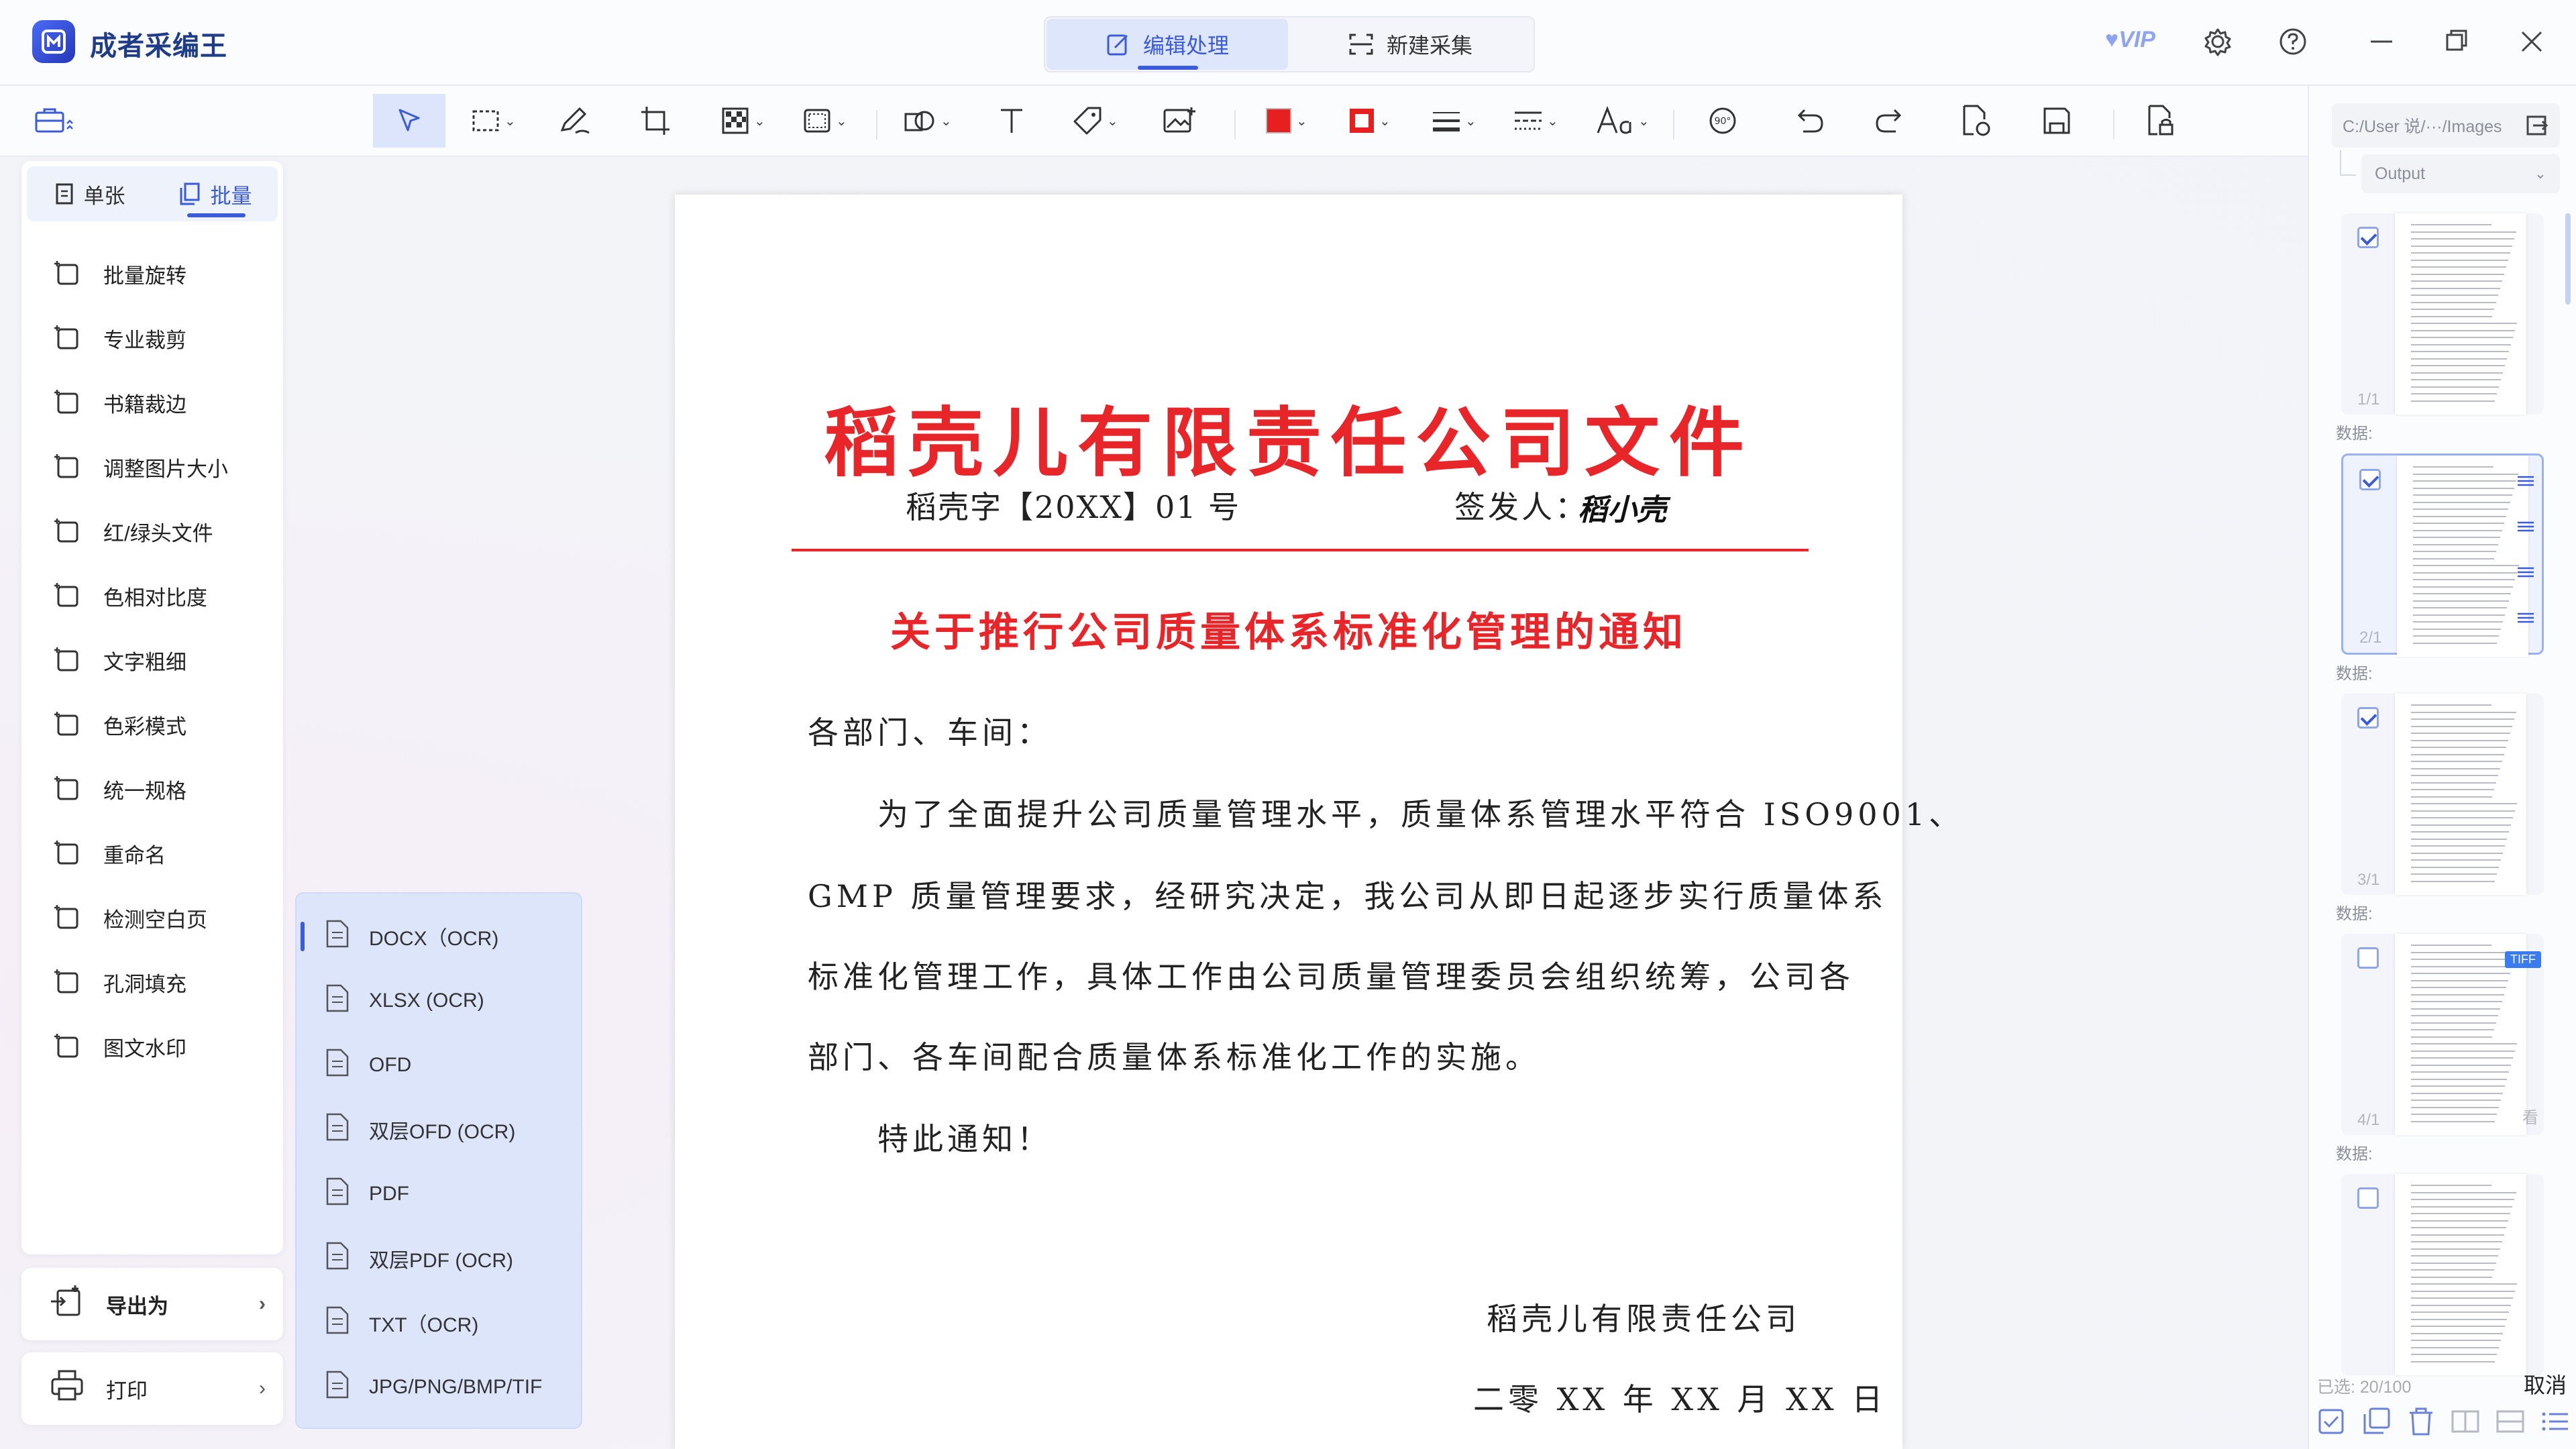  Describe the element at coordinates (1722, 120) in the screenshot. I see `rotate-90-tool: 90°` at that location.